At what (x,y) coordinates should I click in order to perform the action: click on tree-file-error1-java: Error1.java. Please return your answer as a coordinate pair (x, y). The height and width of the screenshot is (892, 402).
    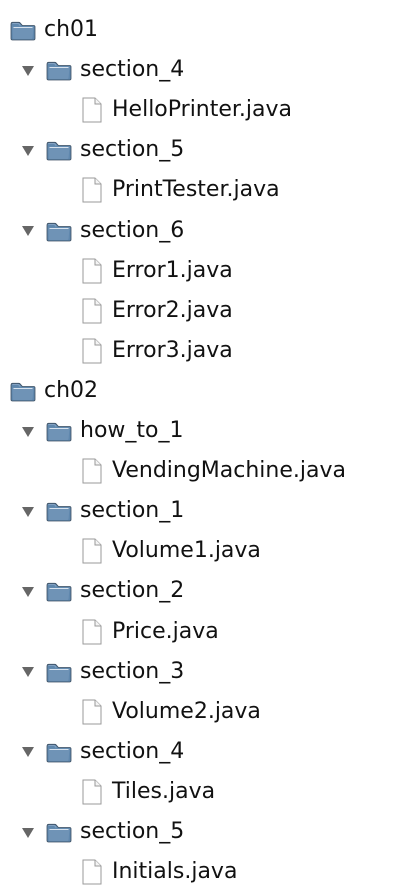
    Looking at the image, I should click on (157, 271).